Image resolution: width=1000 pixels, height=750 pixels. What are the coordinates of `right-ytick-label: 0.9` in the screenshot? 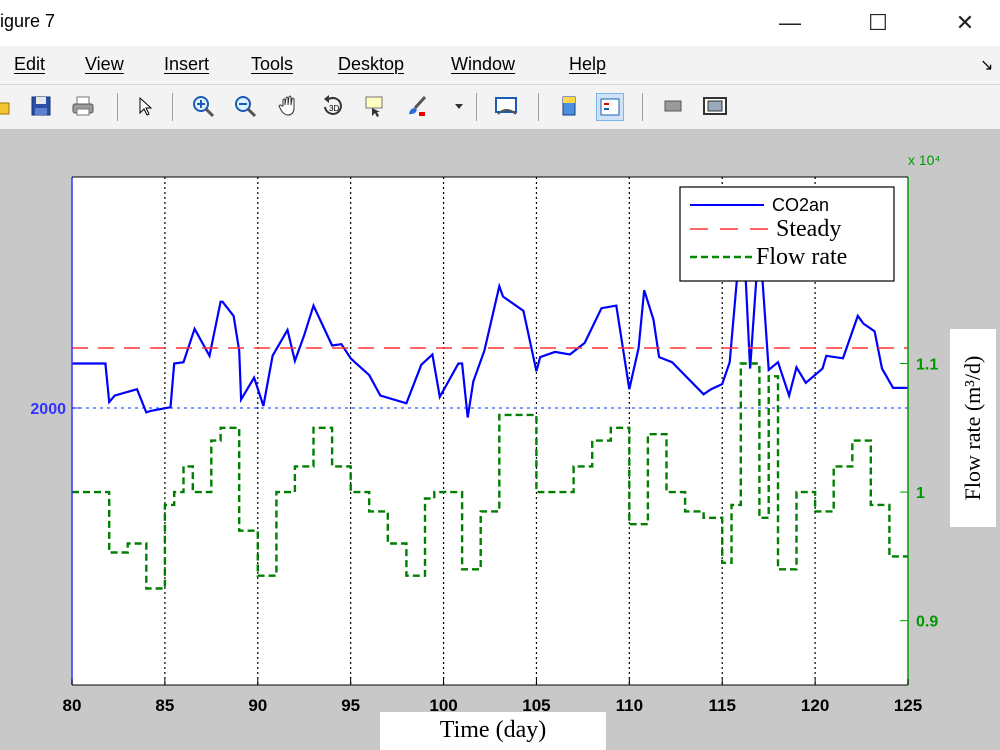 It's located at (927, 622).